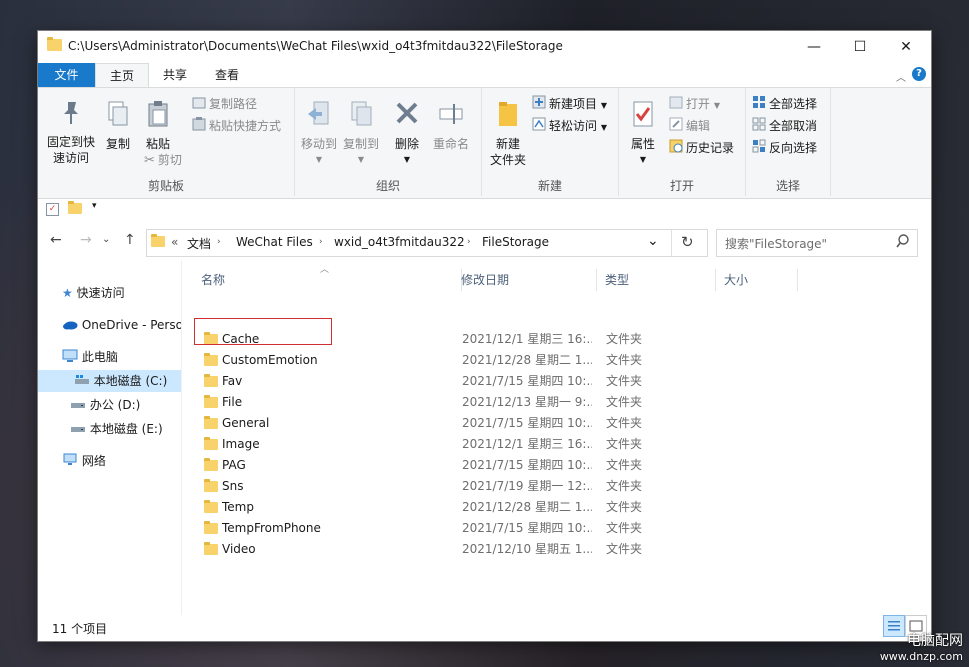 This screenshot has width=969, height=667. I want to click on new-item-button: 新建项目 ▼, so click(569, 104).